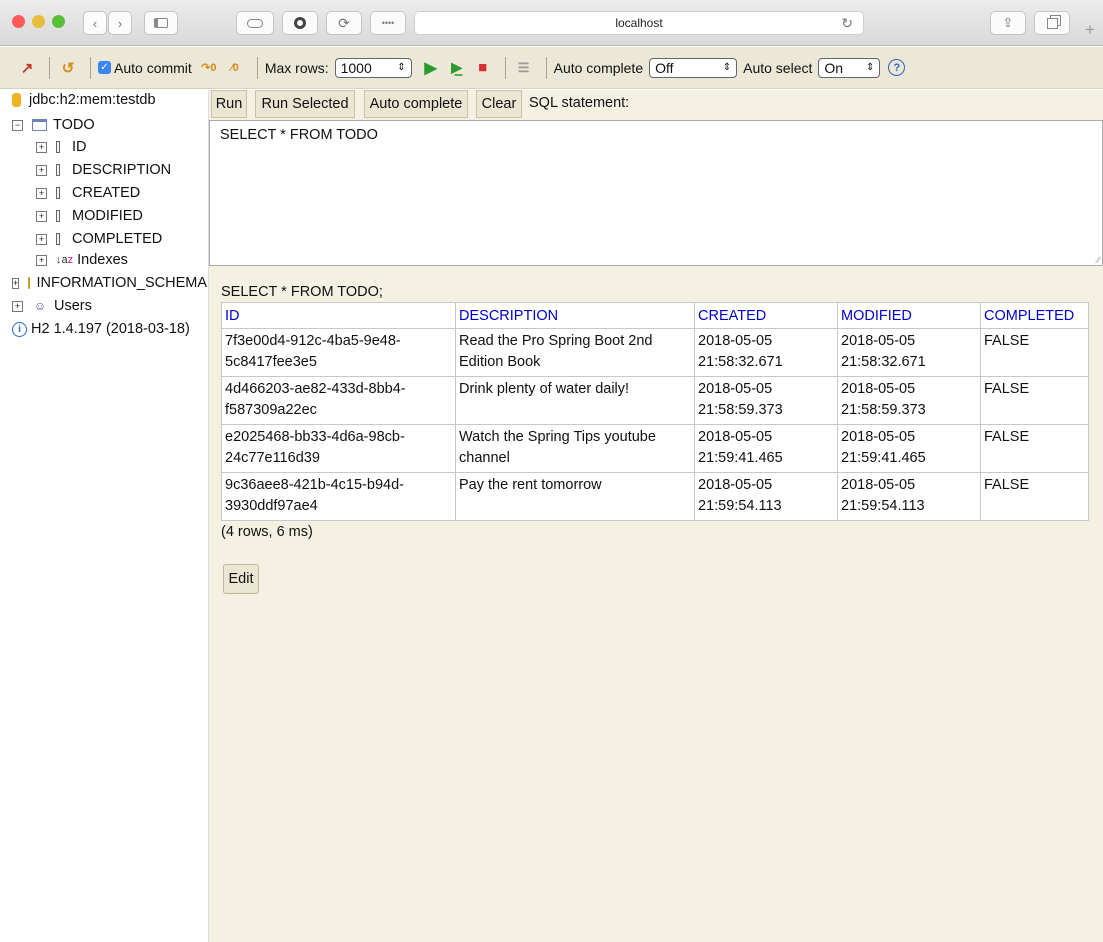 This screenshot has height=942, width=1103. I want to click on extension-button-3: ••••, so click(388, 23).